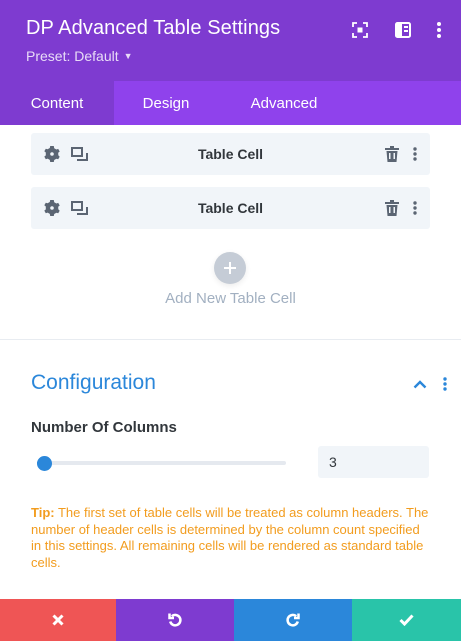  I want to click on configuration-section-title: Configuration, so click(93, 383).